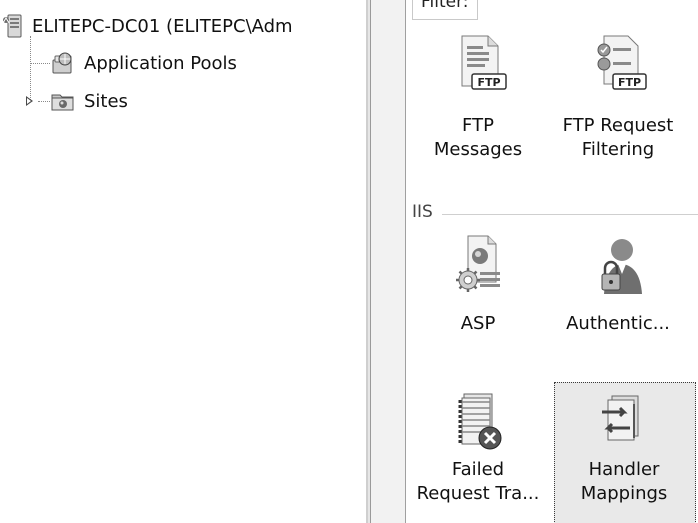  I want to click on tree-node-sites: Sites, so click(89, 101).